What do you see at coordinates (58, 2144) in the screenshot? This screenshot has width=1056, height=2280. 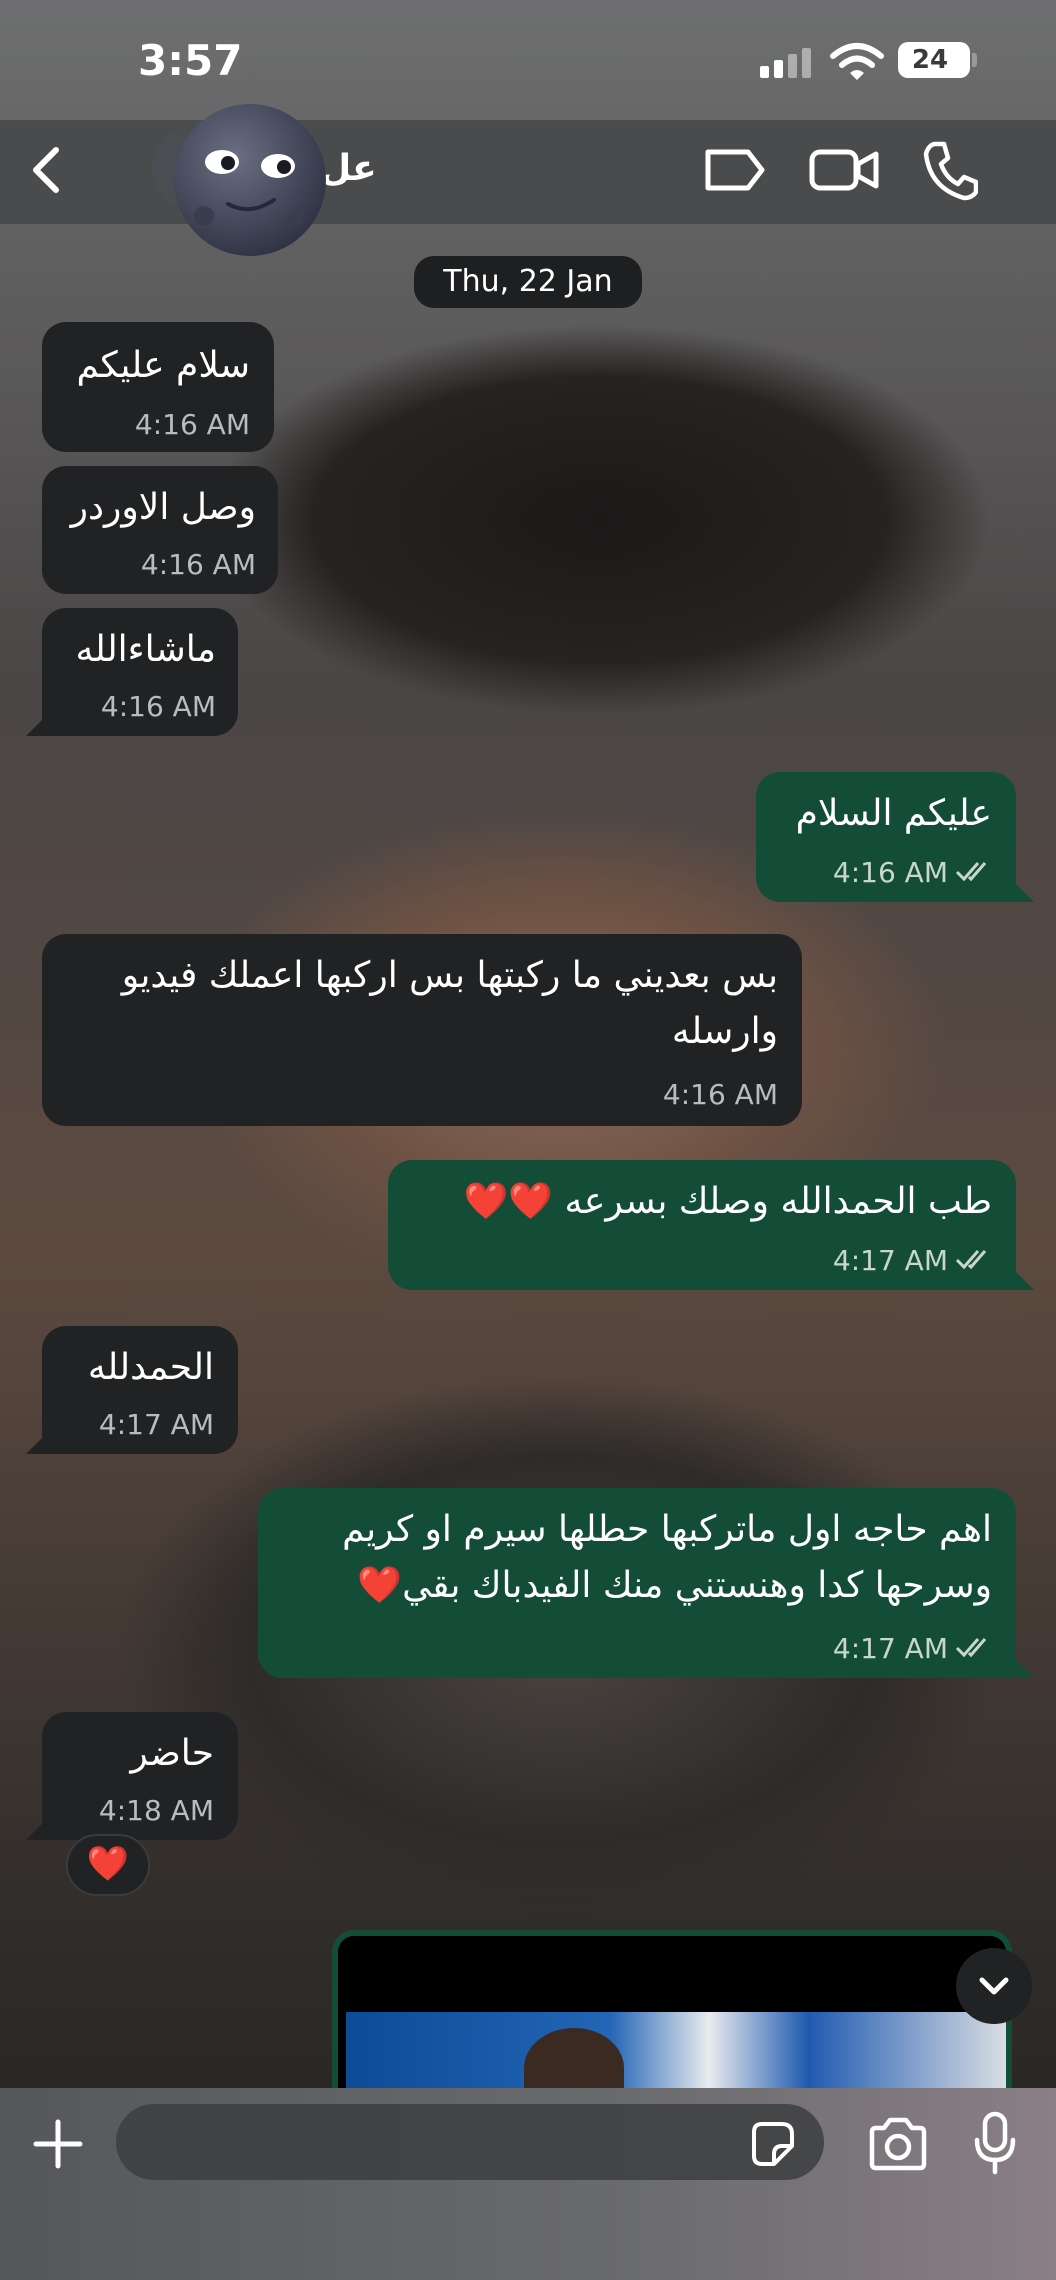 I see `plus-icon` at bounding box center [58, 2144].